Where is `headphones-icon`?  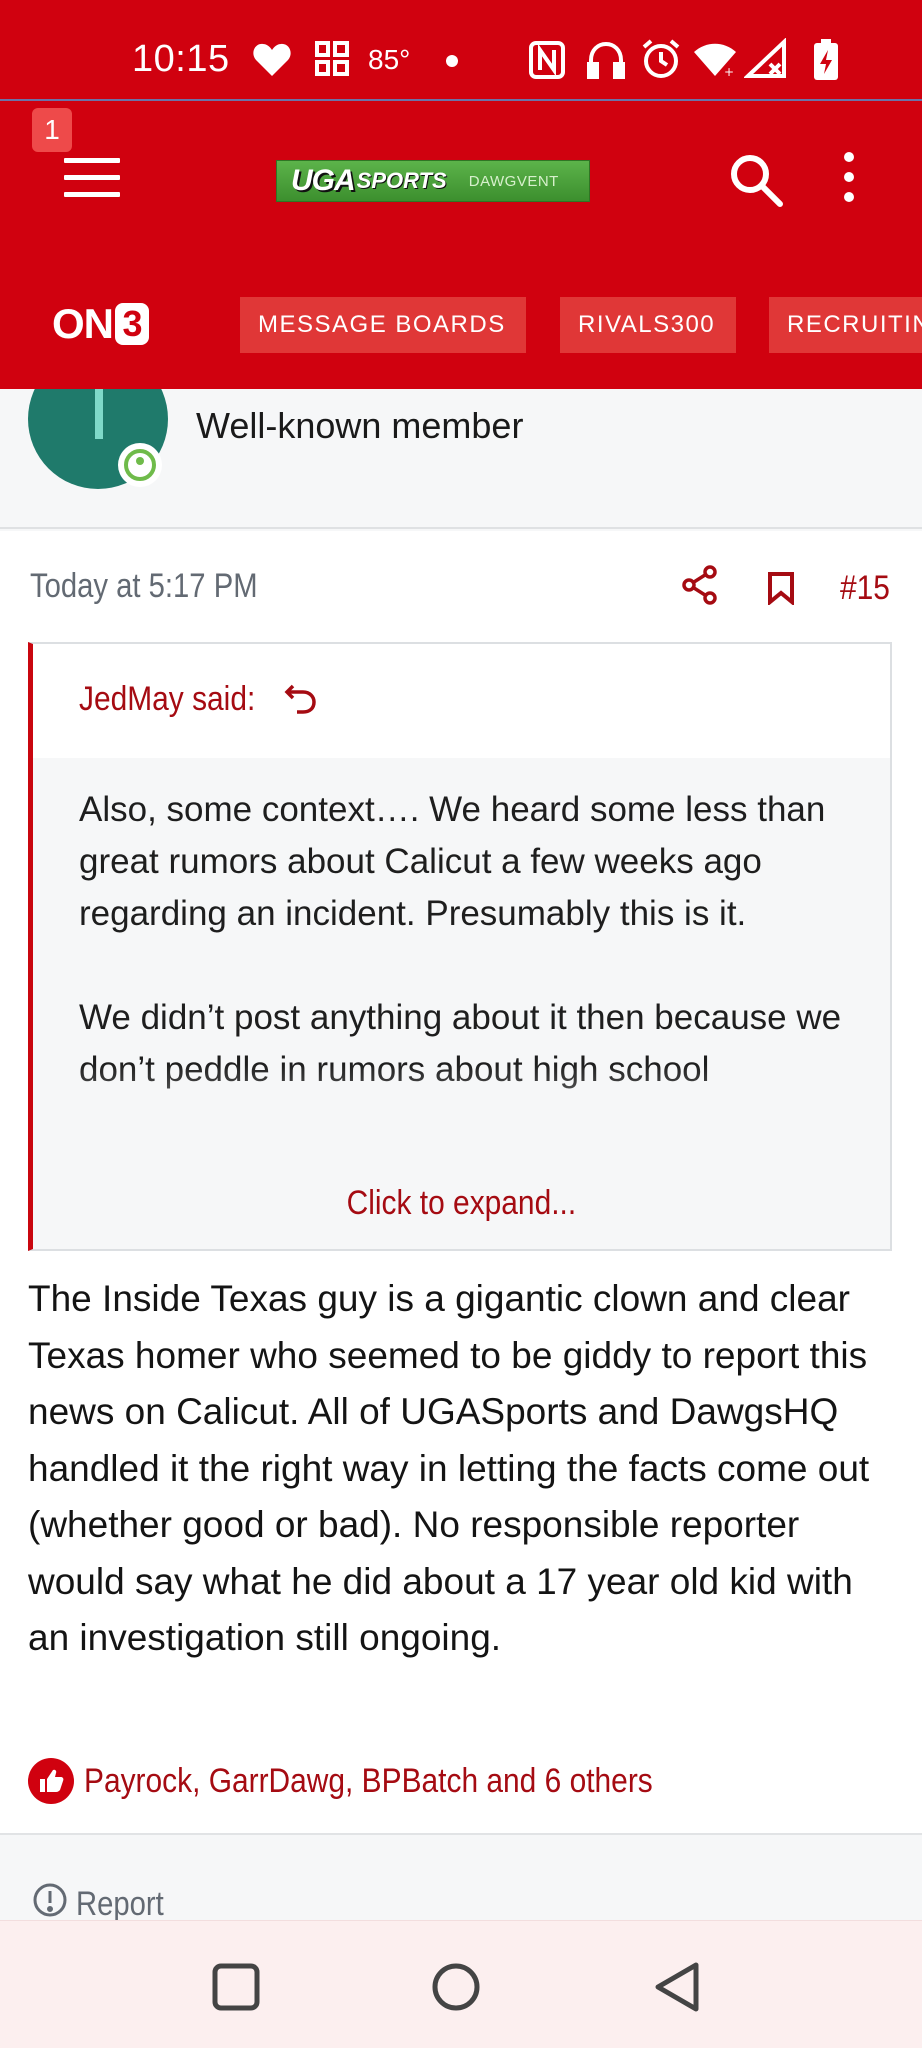 headphones-icon is located at coordinates (606, 62).